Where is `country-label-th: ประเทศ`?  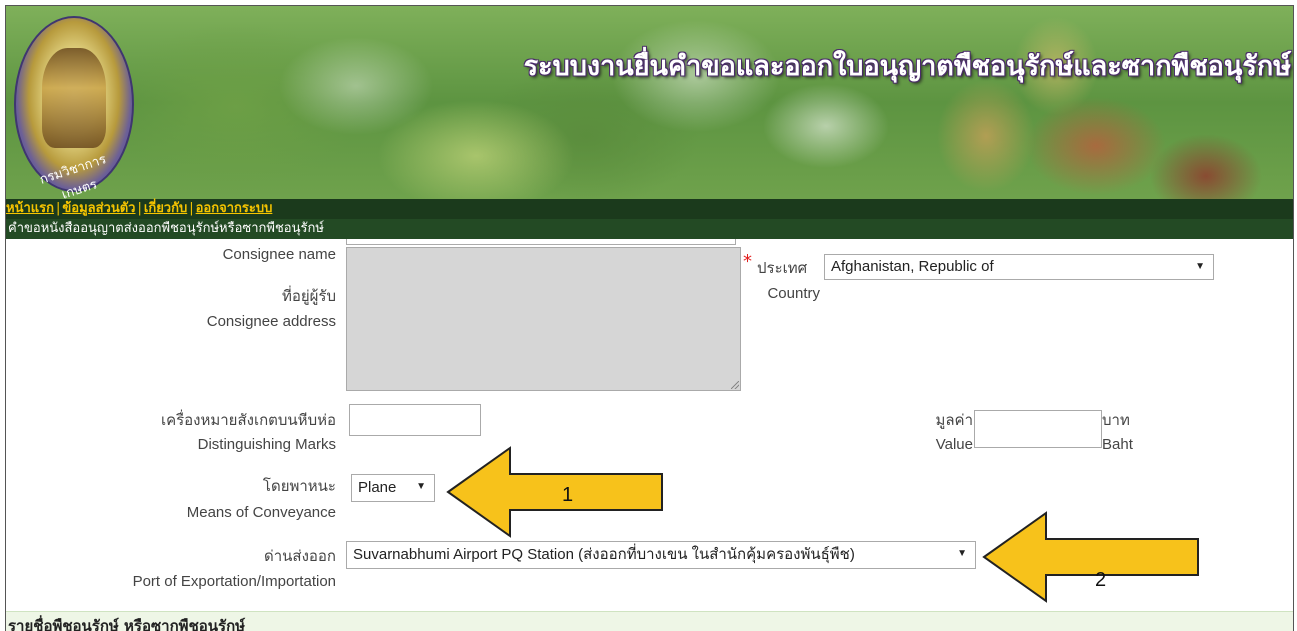
country-label-th: ประเทศ is located at coordinates (782, 268).